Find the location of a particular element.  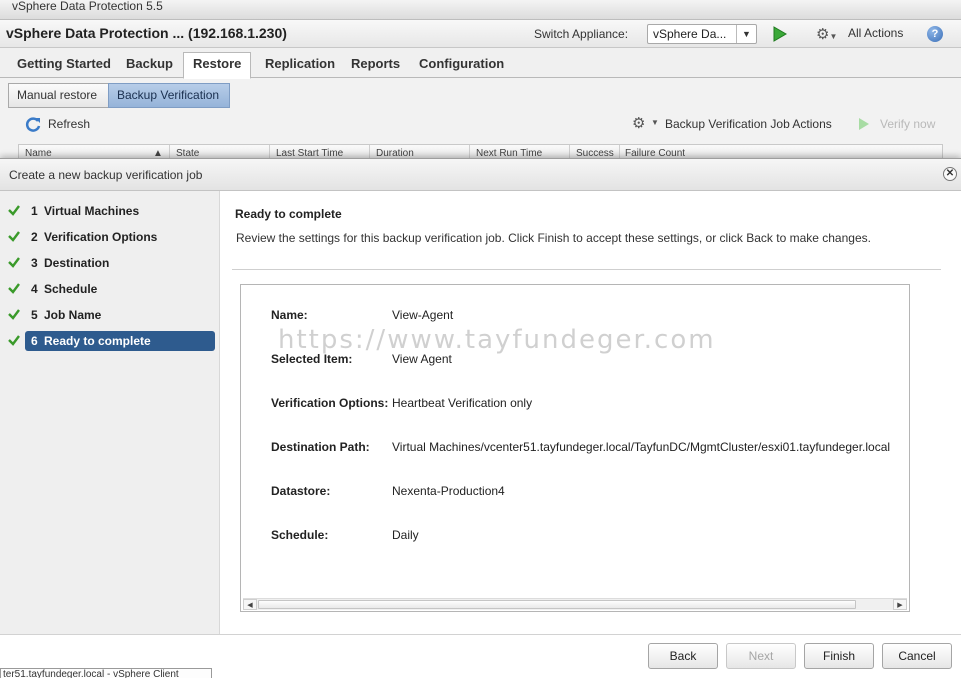

step-number: 3 is located at coordinates (34, 263).